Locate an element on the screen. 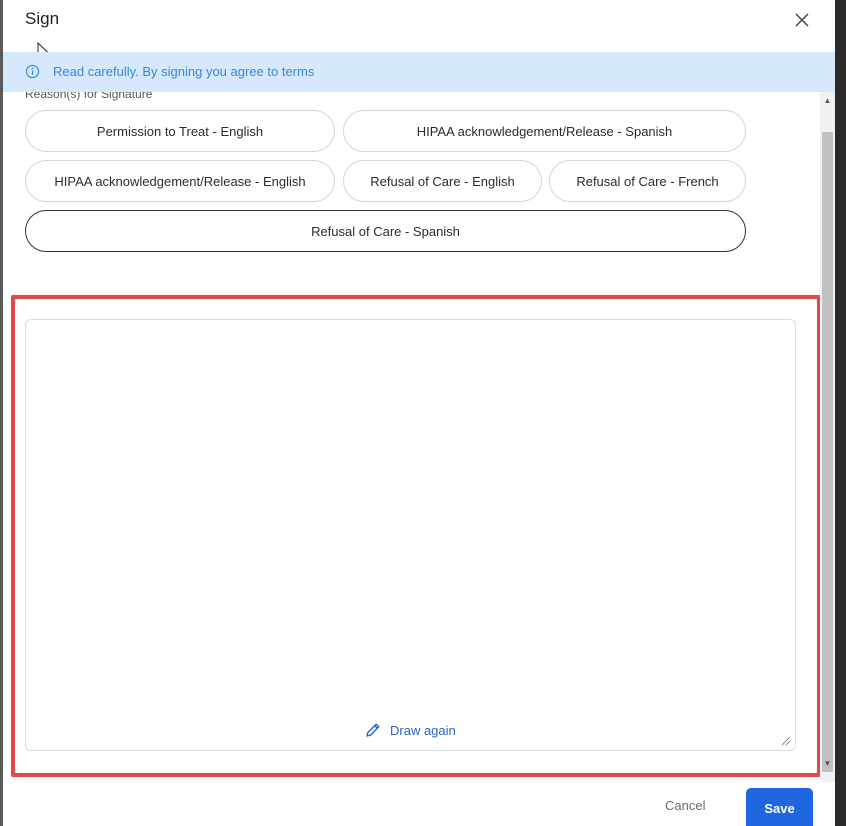 The width and height of the screenshot is (846, 826). save-button: Save is located at coordinates (779, 807).